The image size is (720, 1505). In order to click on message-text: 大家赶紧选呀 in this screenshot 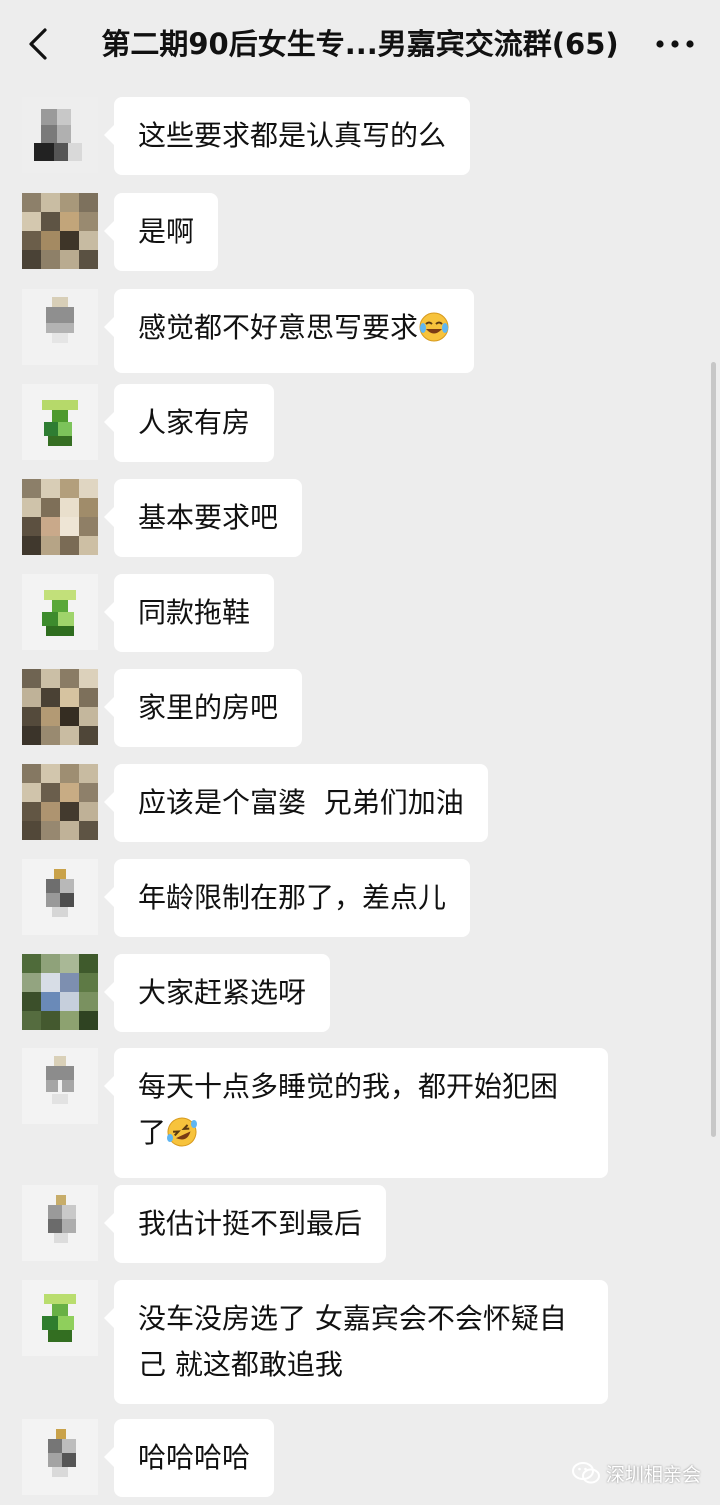, I will do `click(222, 992)`.